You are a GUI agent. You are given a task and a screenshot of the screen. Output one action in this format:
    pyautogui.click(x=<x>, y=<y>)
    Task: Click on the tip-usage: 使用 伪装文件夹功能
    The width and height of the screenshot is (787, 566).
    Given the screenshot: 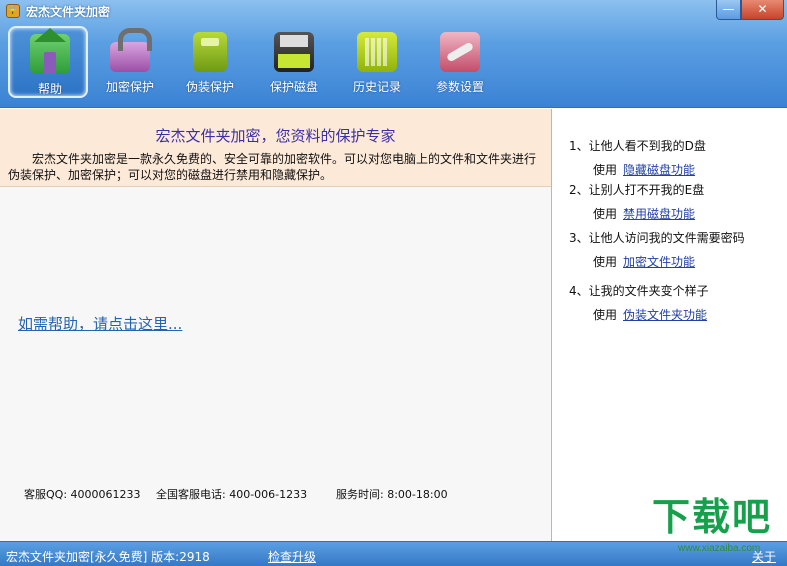 What is the action you would take?
    pyautogui.click(x=650, y=314)
    